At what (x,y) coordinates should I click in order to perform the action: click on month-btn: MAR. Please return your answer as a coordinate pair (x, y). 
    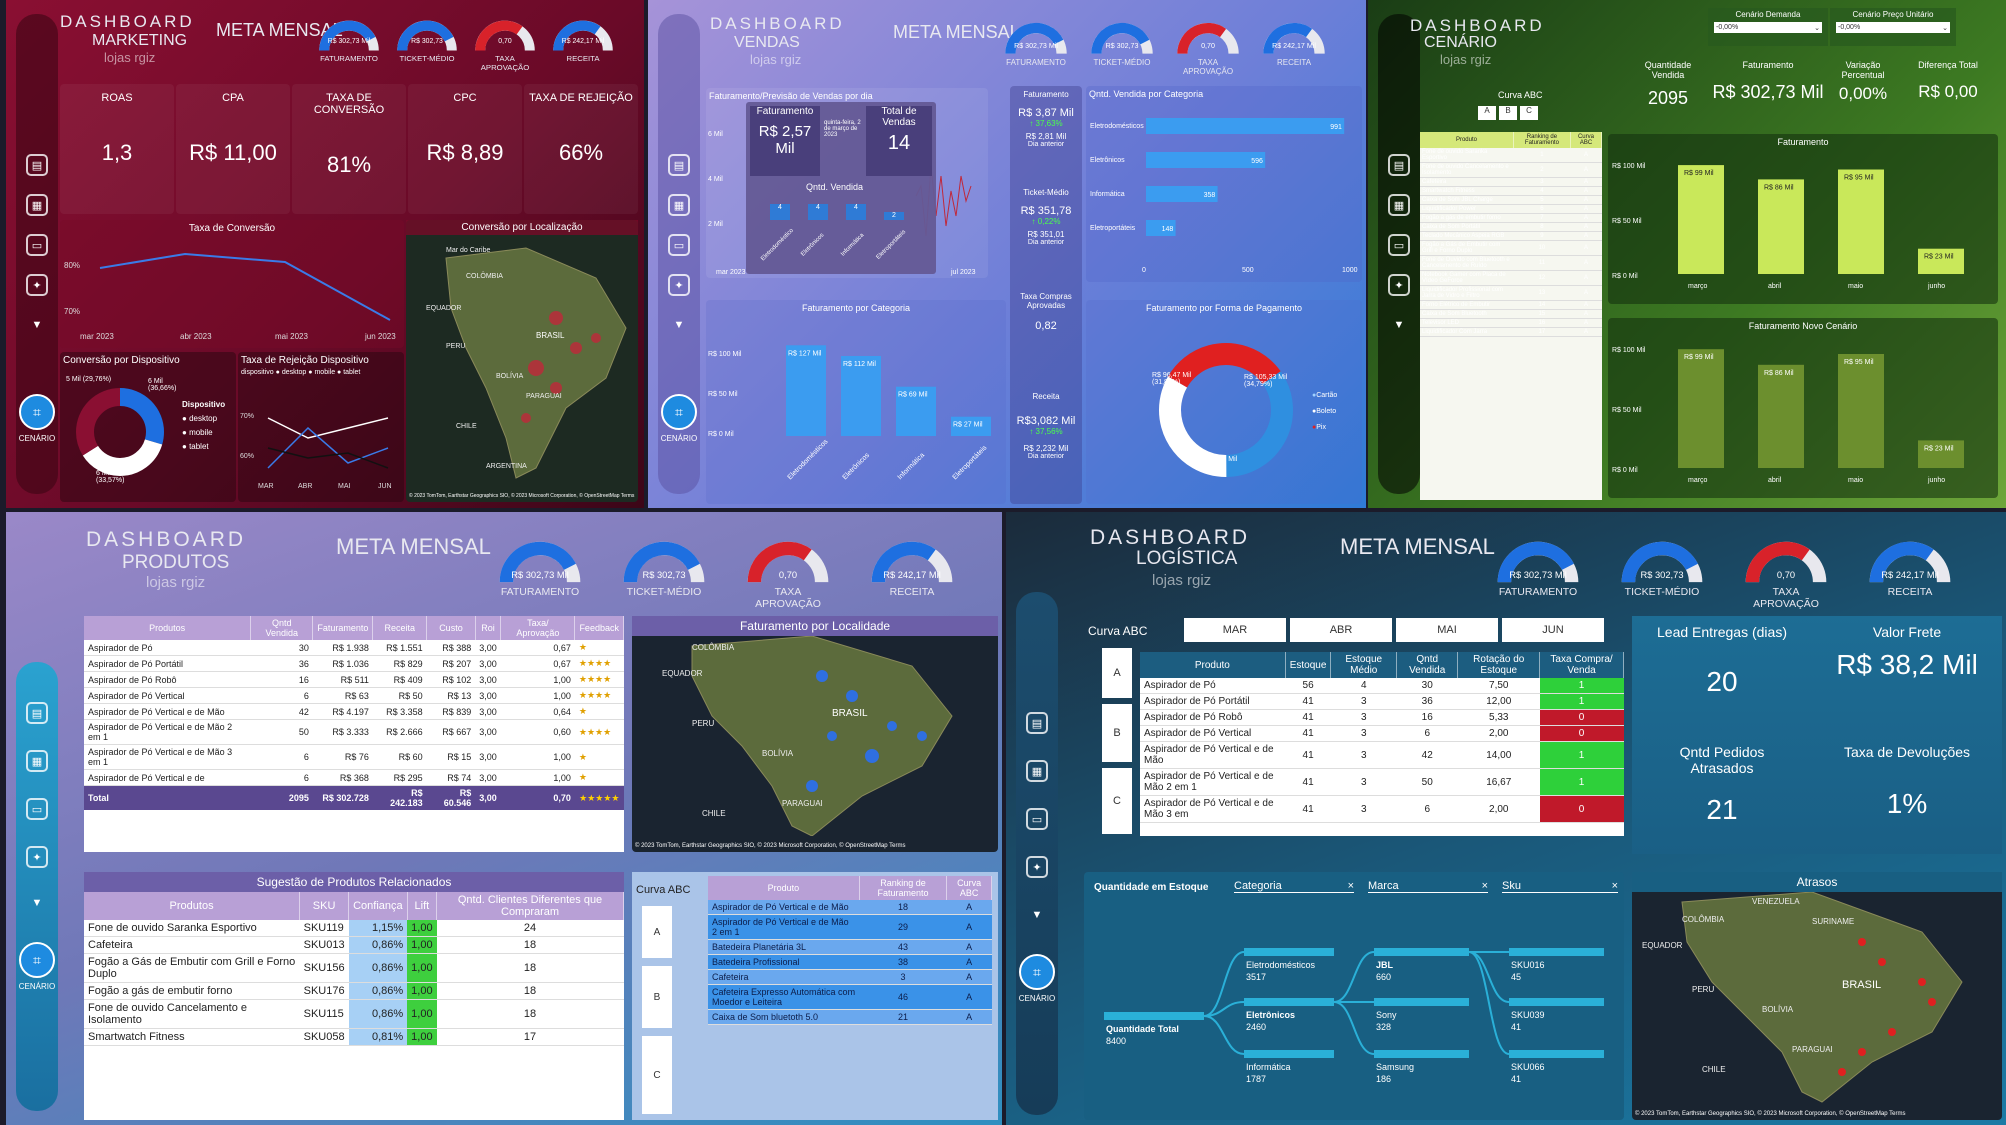
    Looking at the image, I should click on (1235, 630).